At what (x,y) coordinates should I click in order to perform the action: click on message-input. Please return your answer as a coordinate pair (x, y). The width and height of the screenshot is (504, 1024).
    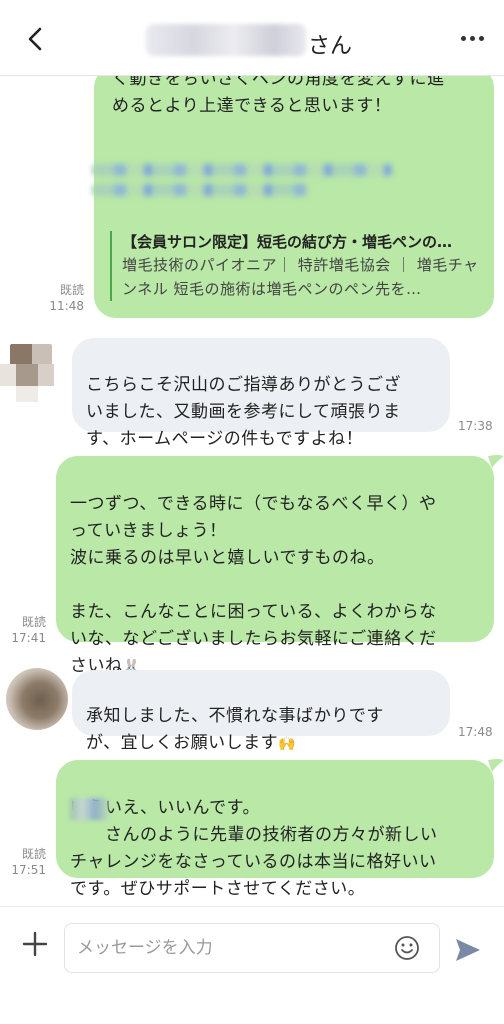
    Looking at the image, I should click on (252, 948).